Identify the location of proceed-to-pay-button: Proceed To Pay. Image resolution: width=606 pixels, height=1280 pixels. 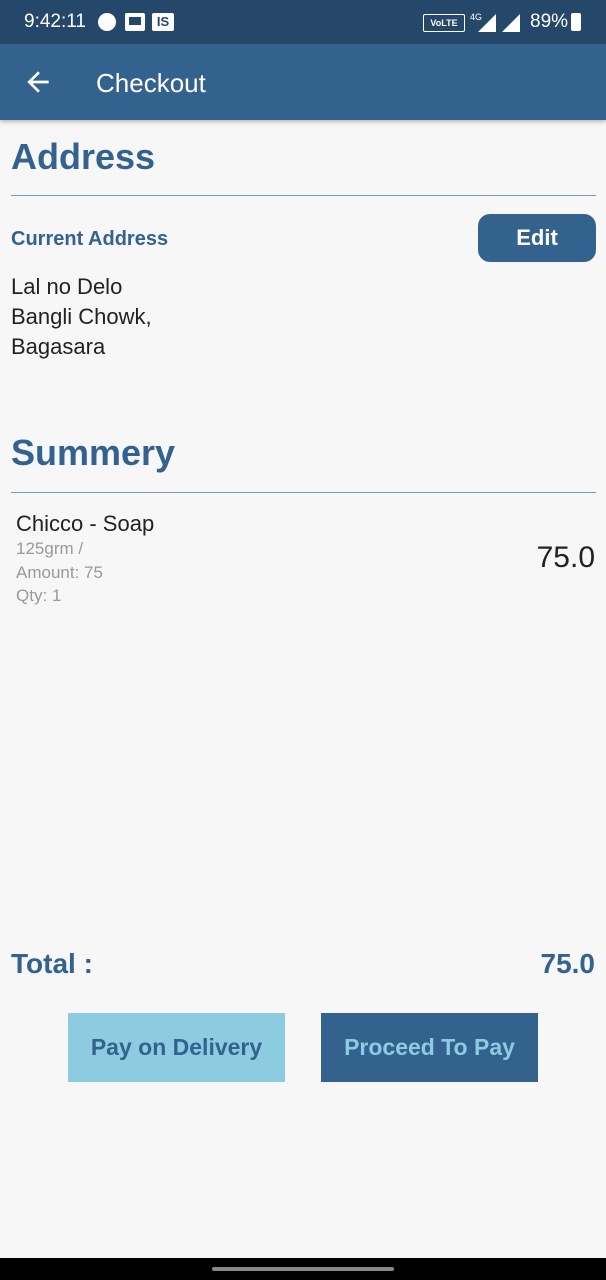
(429, 1047).